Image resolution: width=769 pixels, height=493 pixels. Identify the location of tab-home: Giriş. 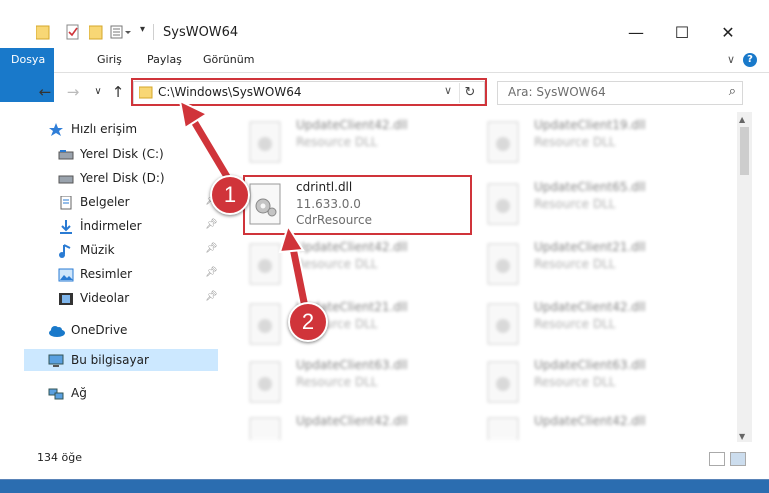
(109, 60).